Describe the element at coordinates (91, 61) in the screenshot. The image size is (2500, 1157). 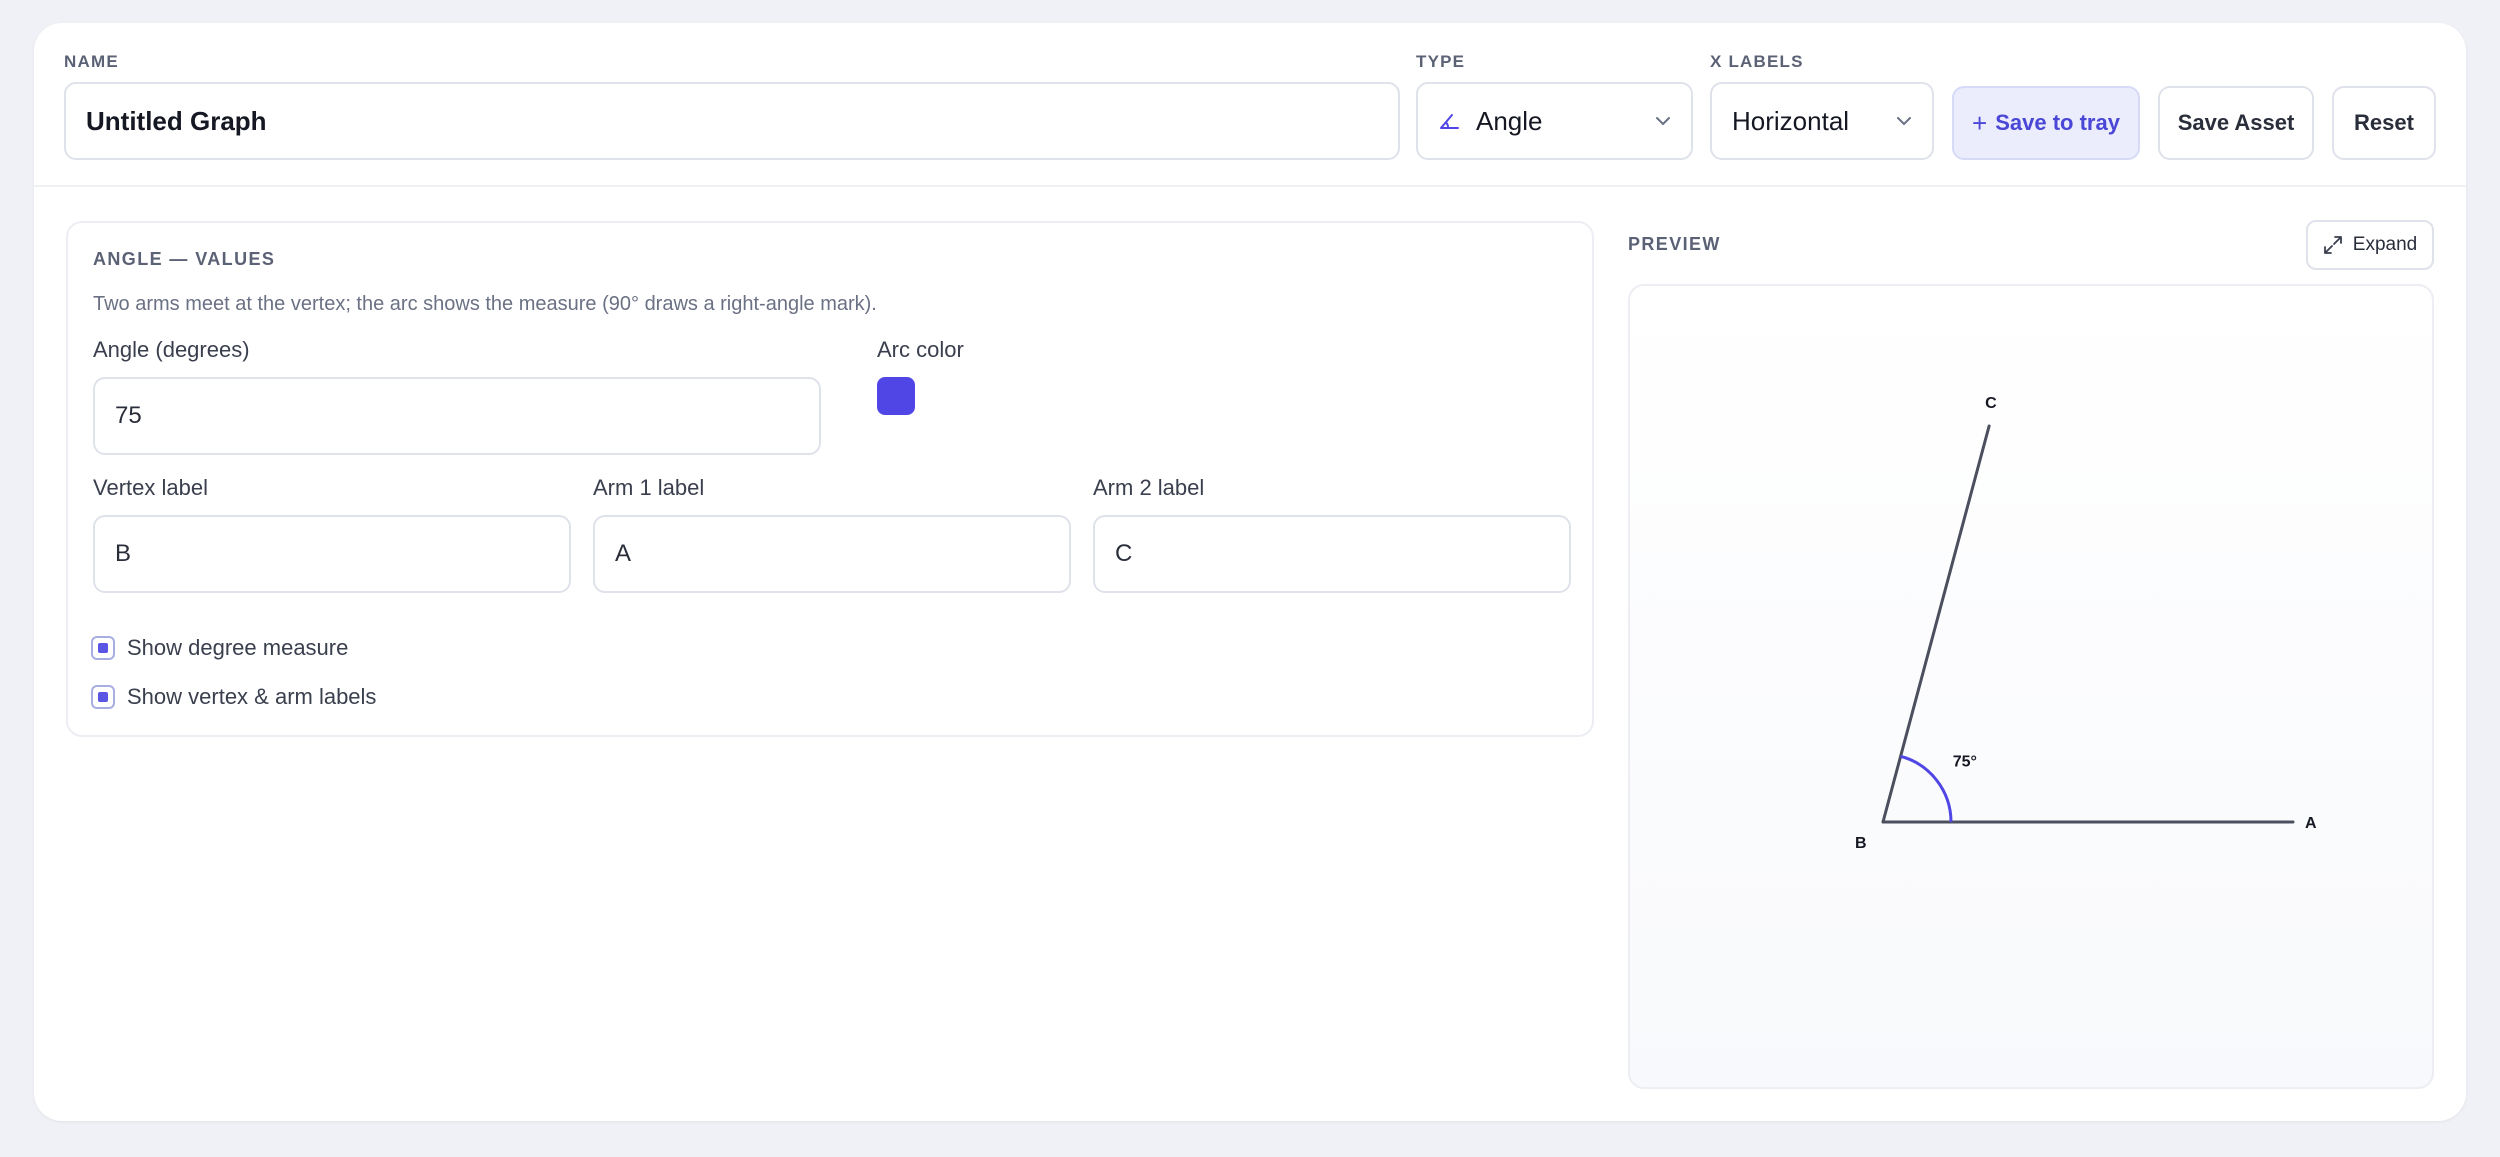
I see `name-label: NAME` at that location.